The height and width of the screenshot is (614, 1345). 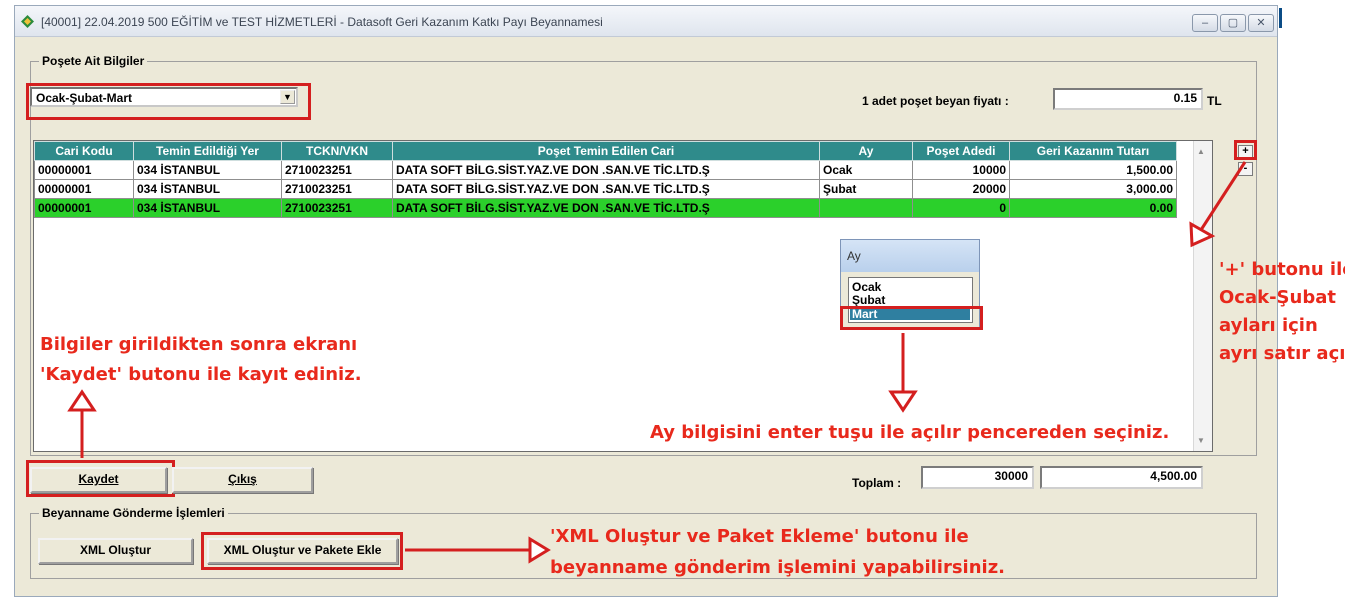 I want to click on arrow-save-head, so click(x=82, y=400).